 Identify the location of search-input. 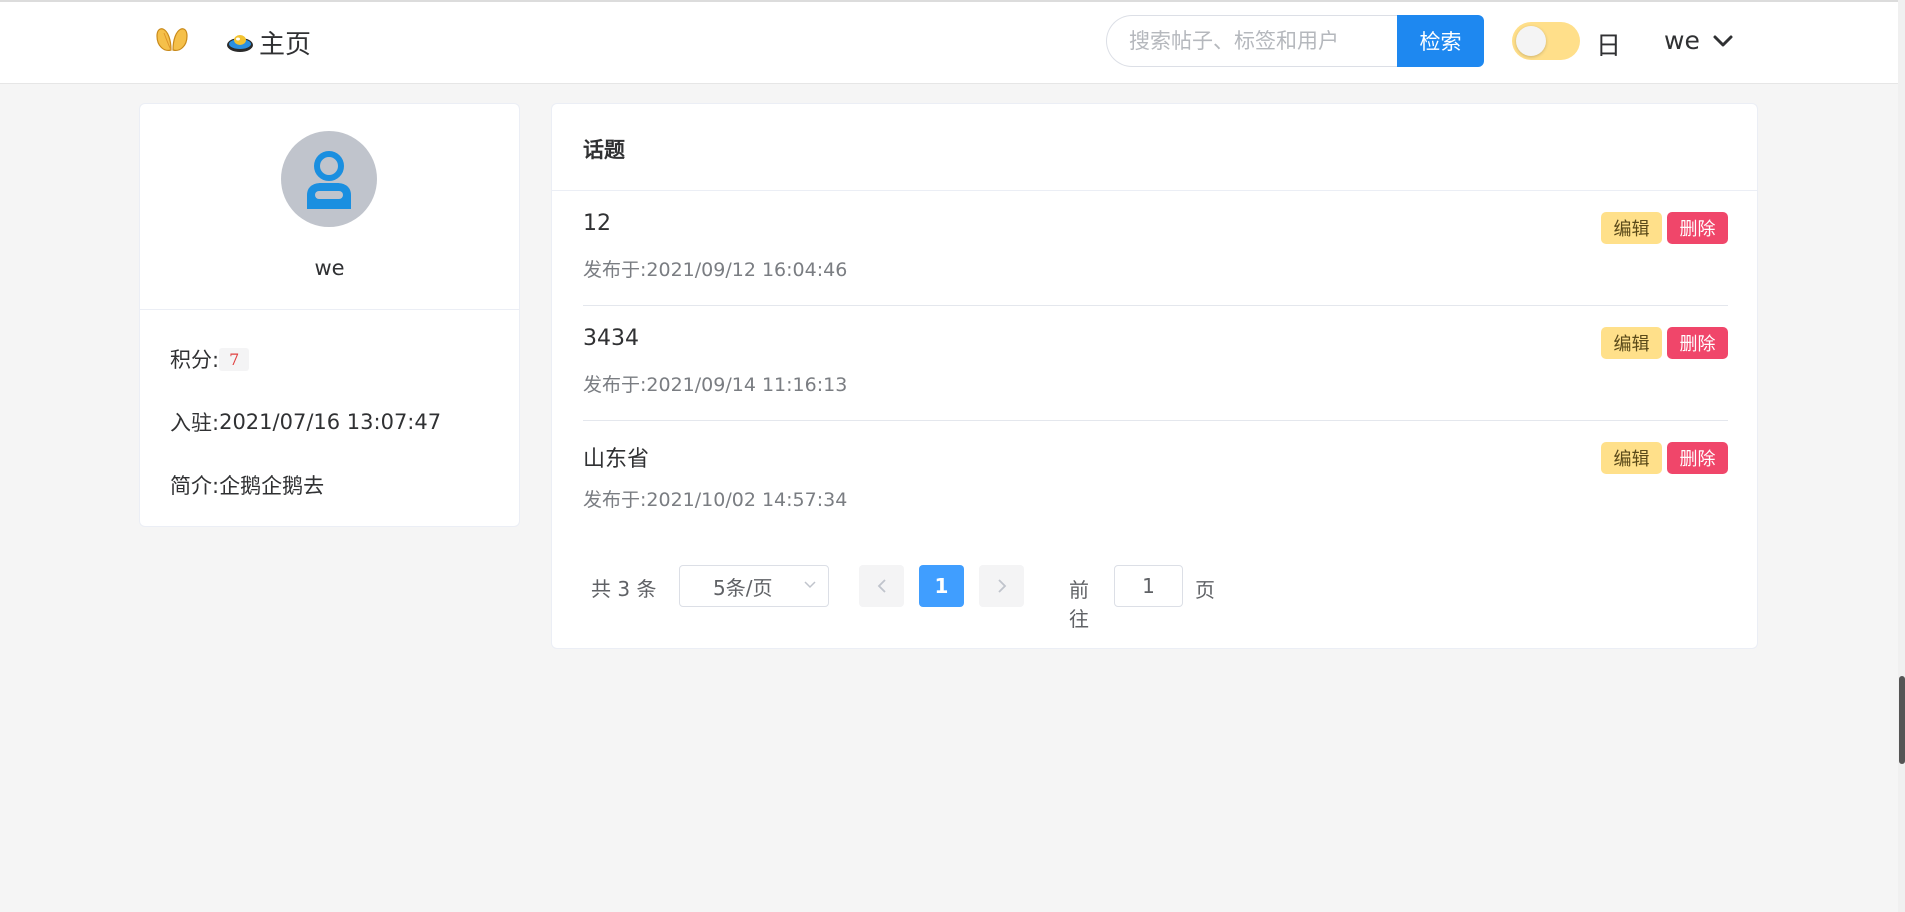
(1251, 41).